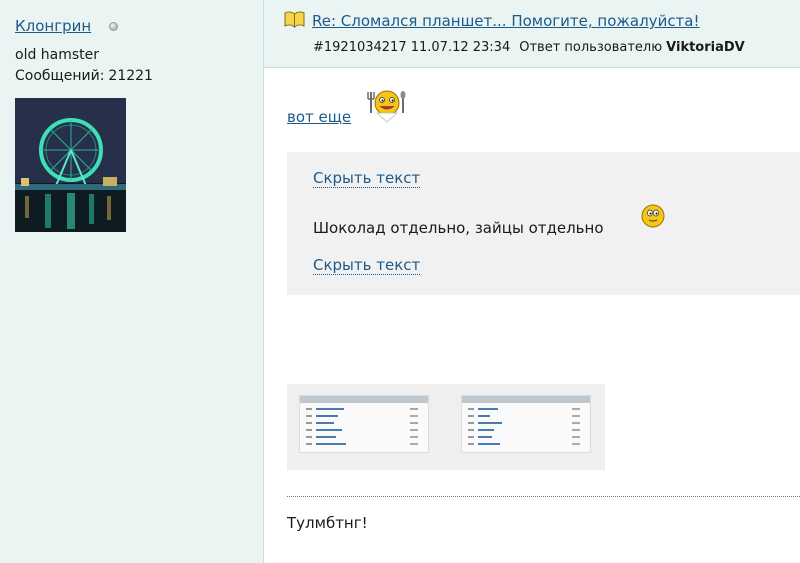  Describe the element at coordinates (367, 265) in the screenshot. I see `spoiler-hide-toggle-bottom: Скрыть текст` at that location.